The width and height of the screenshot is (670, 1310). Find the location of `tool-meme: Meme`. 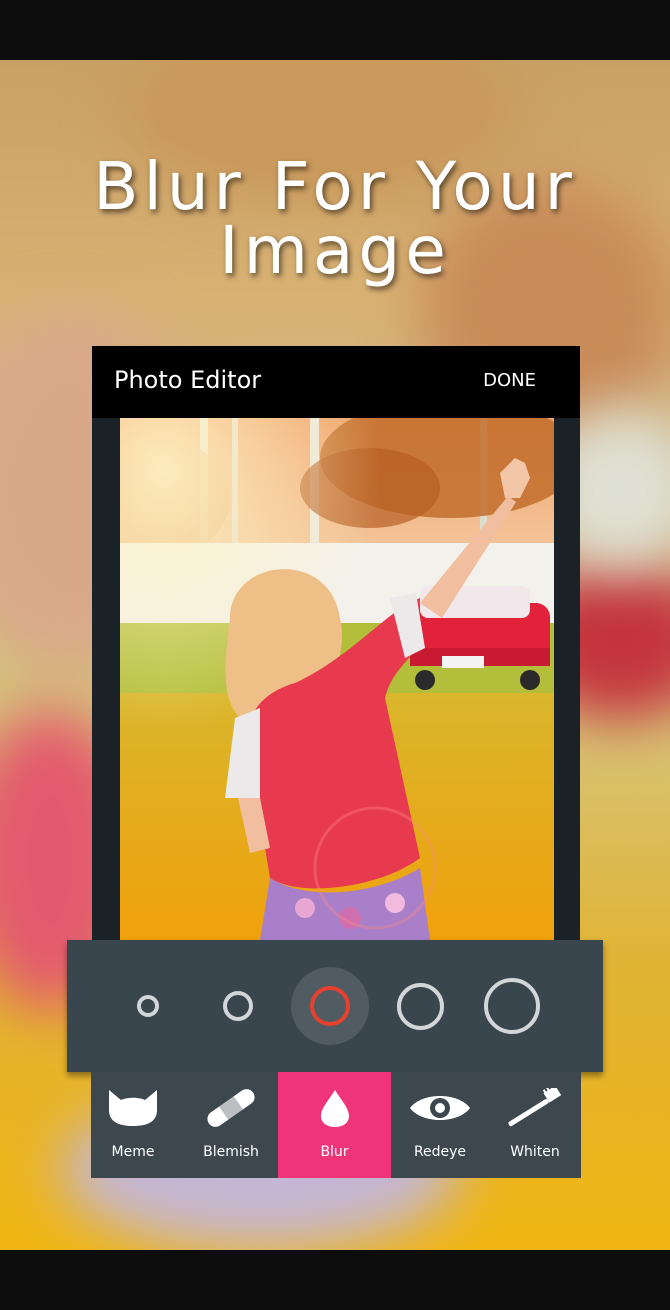

tool-meme: Meme is located at coordinates (133, 1125).